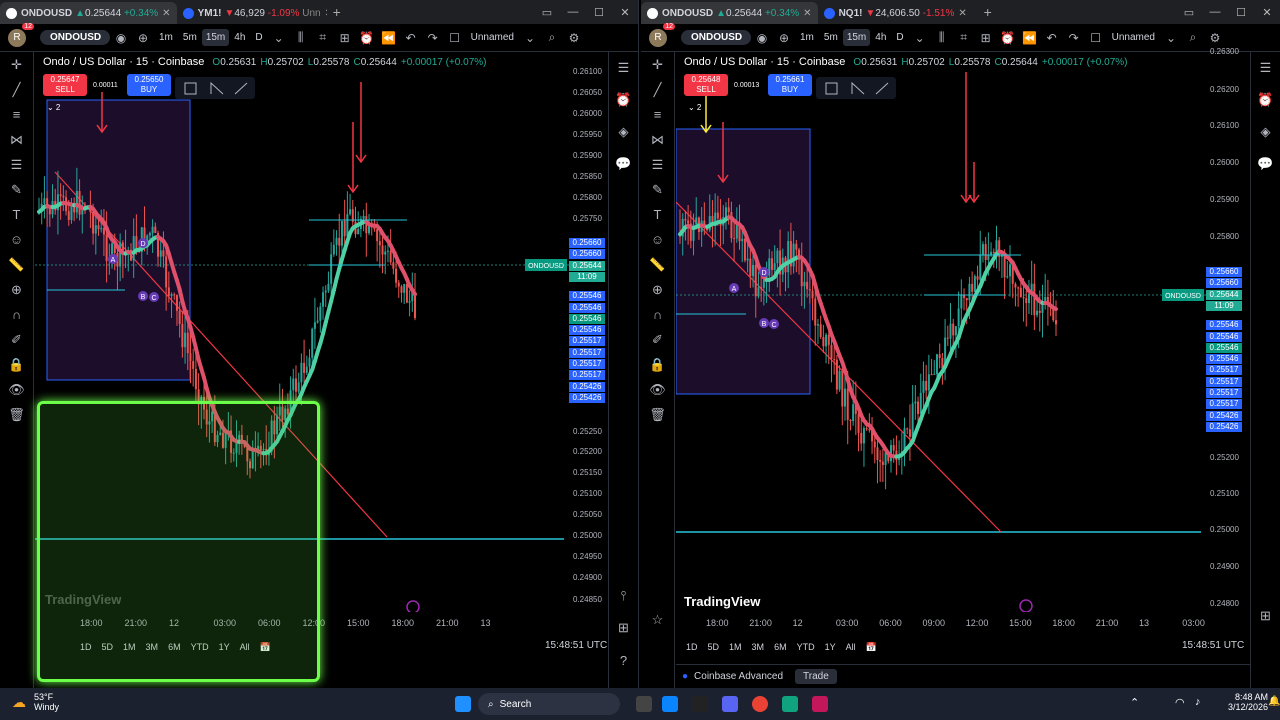  What do you see at coordinates (730, 704) in the screenshot?
I see `discord-icon` at bounding box center [730, 704].